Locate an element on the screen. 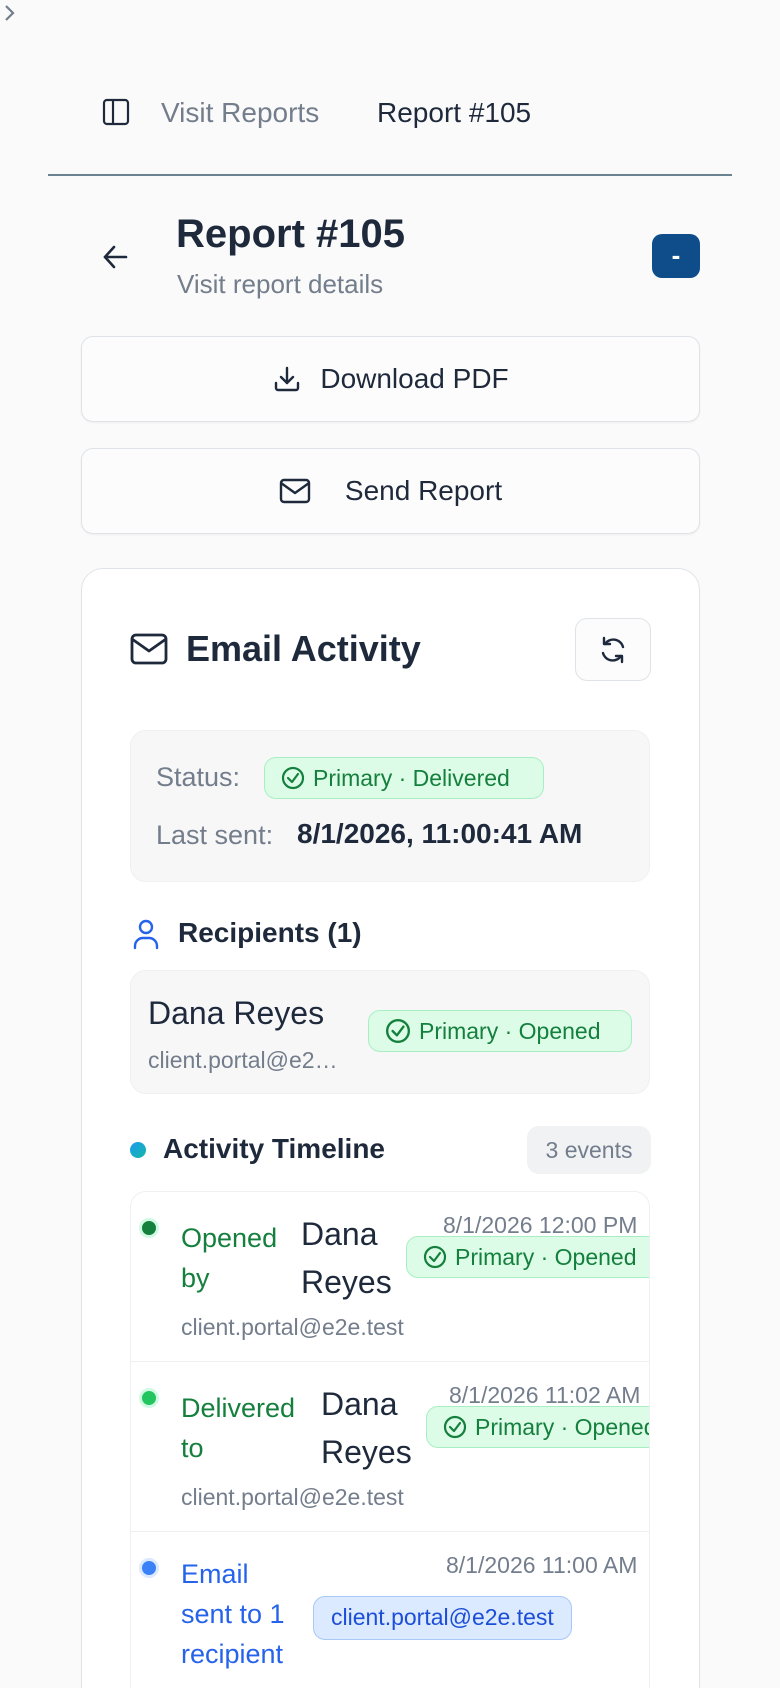  event-time: 8/1/2026 12:00 PM is located at coordinates (540, 1225).